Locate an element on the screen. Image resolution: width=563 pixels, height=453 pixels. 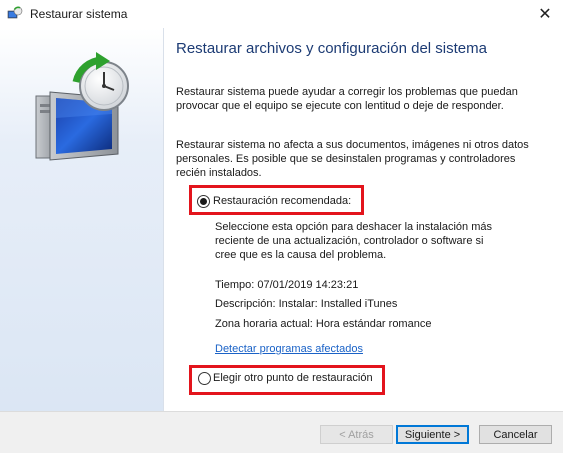
restore-time: Tiempo: 07/01/2019 14:23:21 is located at coordinates (287, 285).